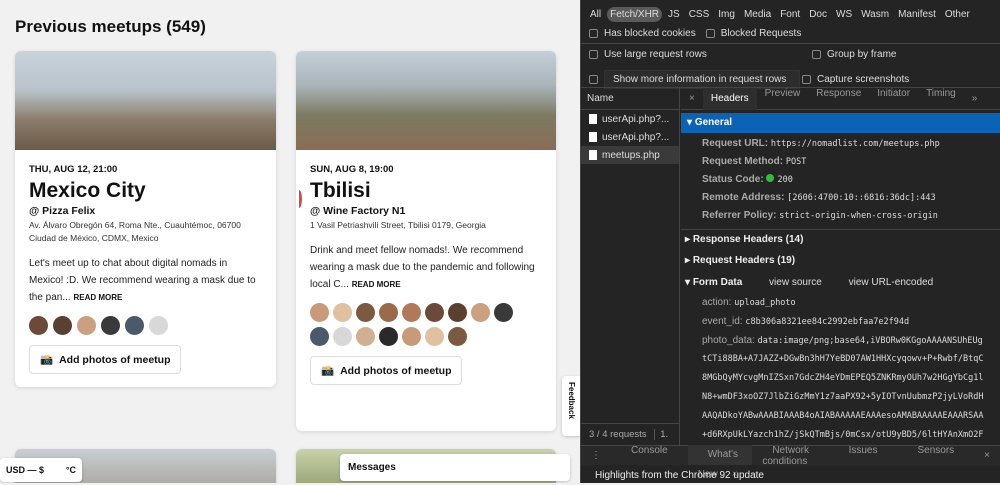 Image resolution: width=1000 pixels, height=485 pixels. I want to click on drawer-tab: Console, so click(649, 456).